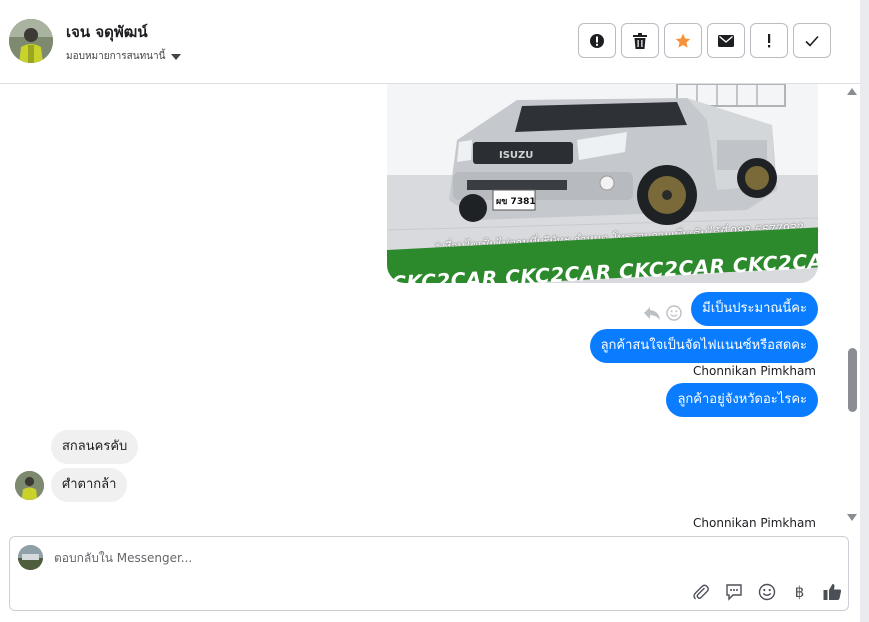 The image size is (869, 622). Describe the element at coordinates (852, 91) in the screenshot. I see `scroll-up-arrow-icon` at that location.